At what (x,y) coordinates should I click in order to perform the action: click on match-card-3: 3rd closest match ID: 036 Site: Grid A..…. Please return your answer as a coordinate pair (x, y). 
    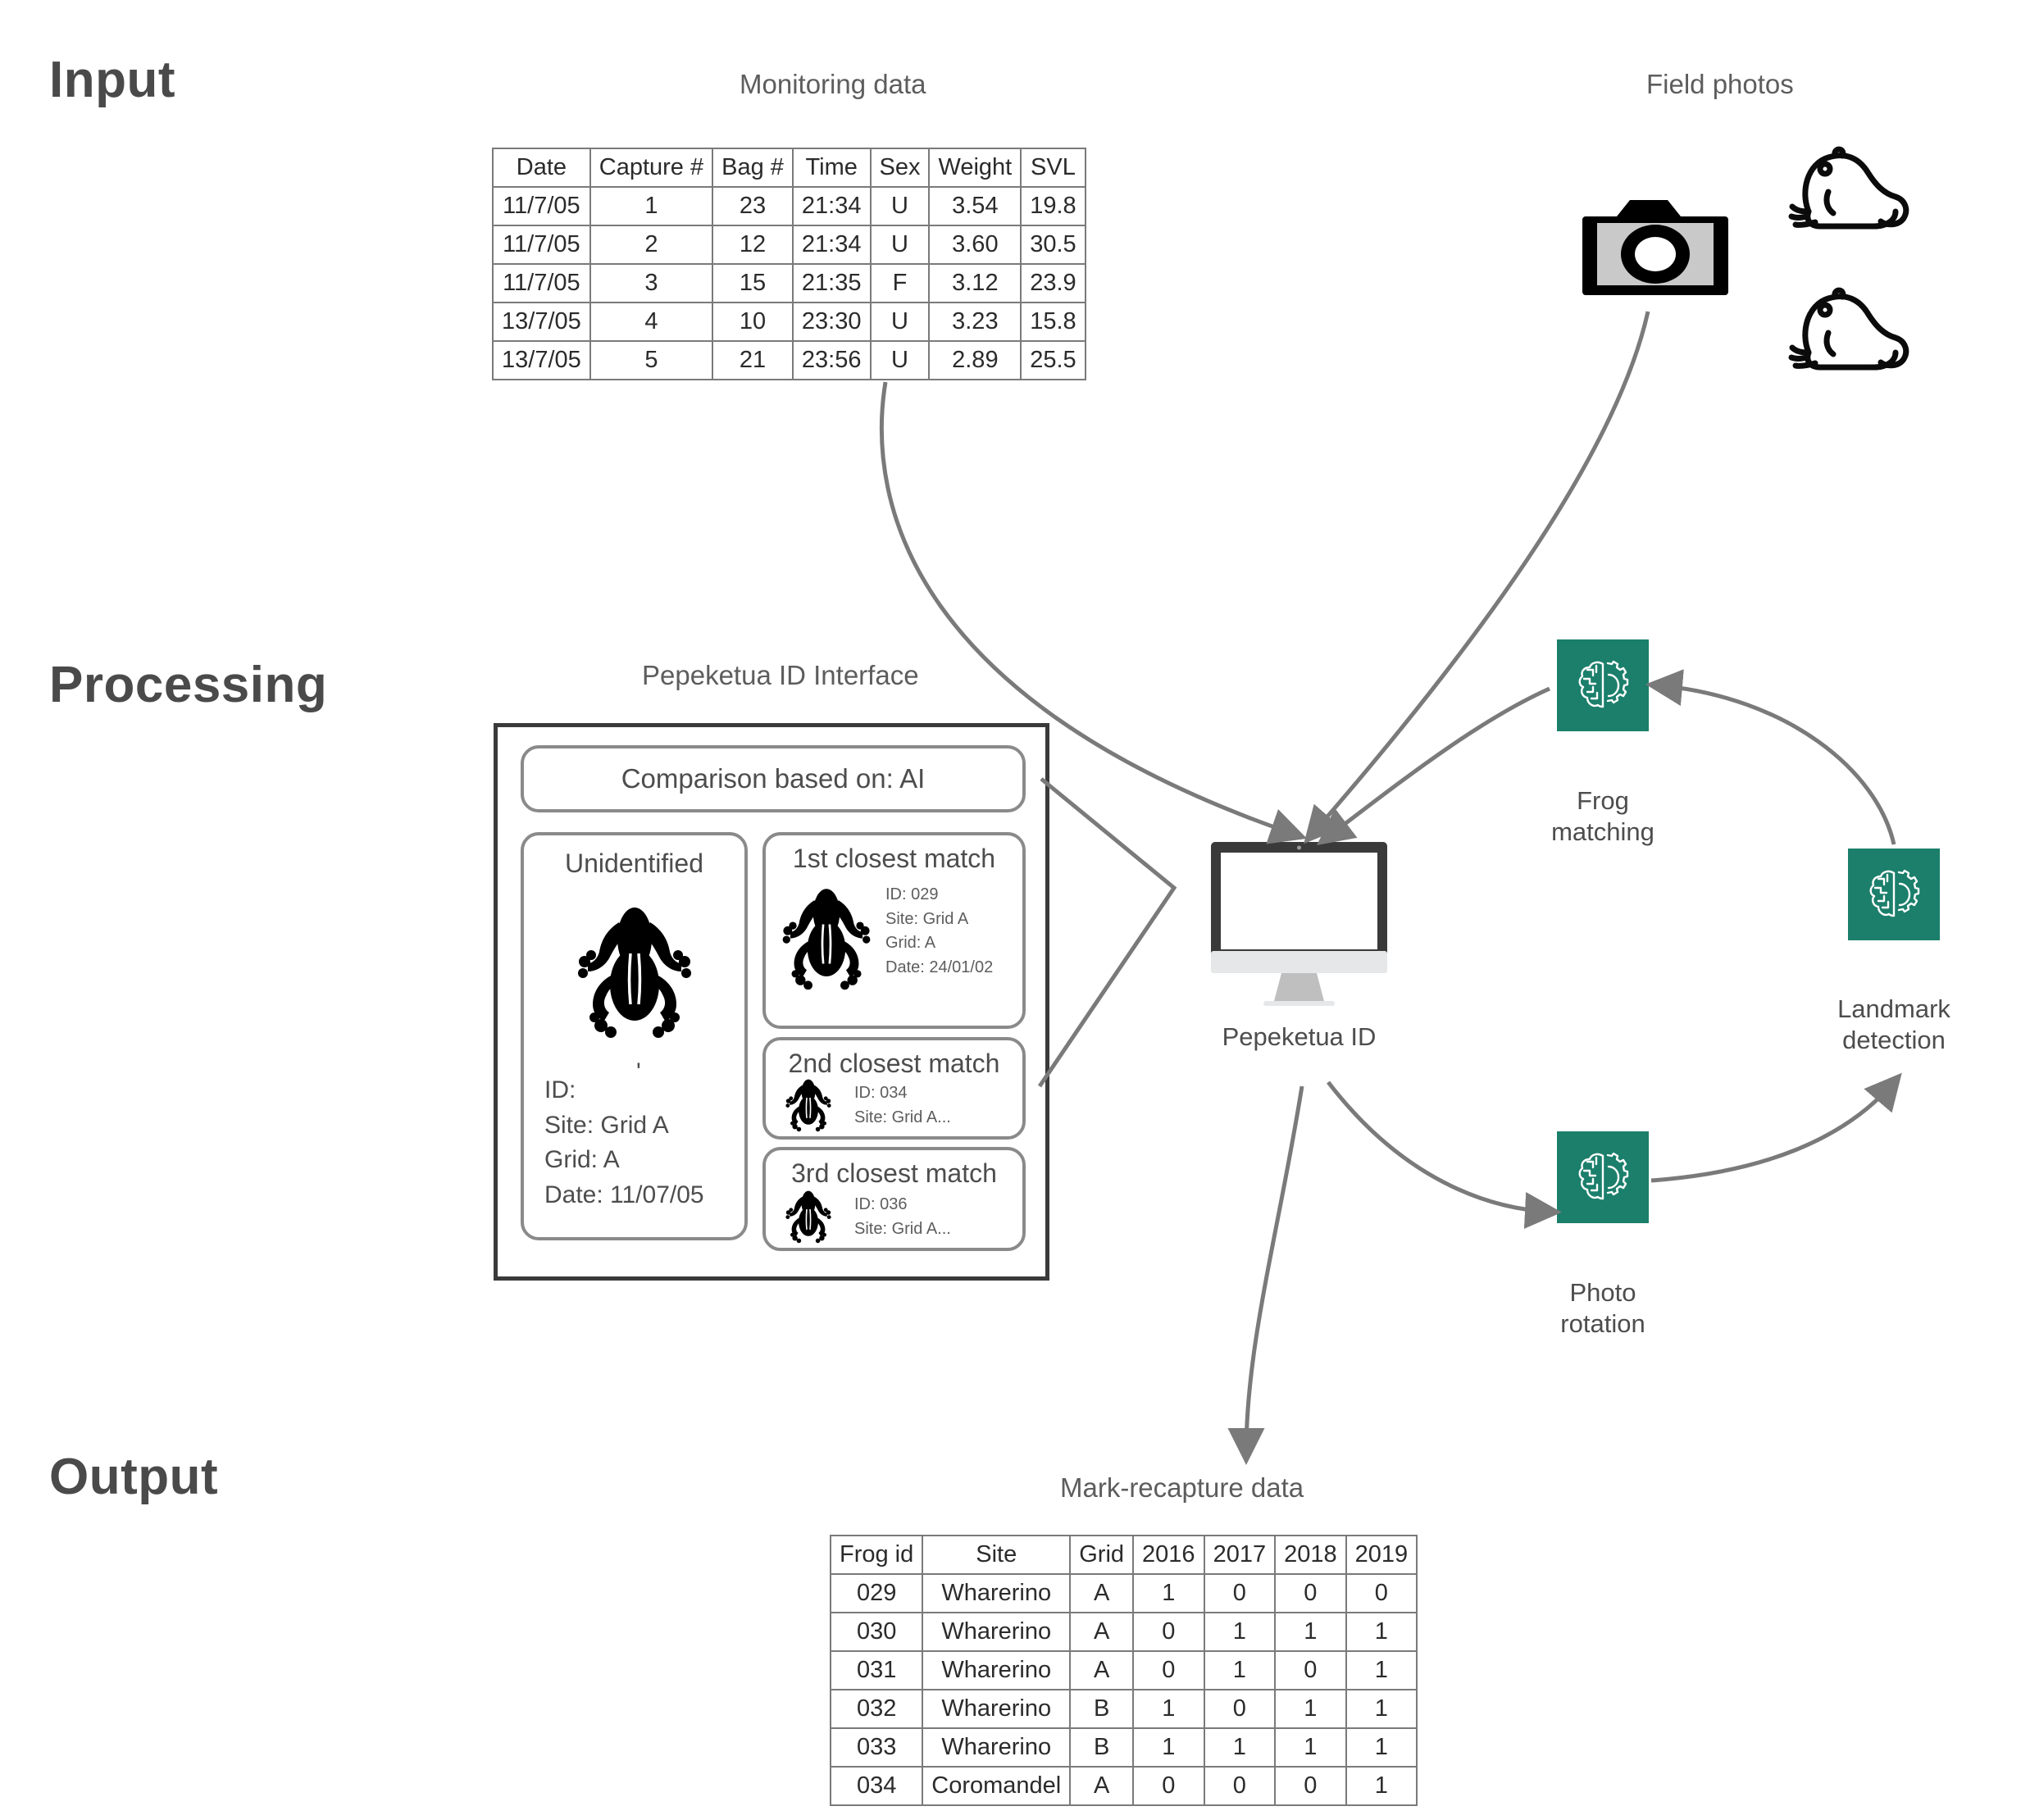
    Looking at the image, I should click on (894, 1199).